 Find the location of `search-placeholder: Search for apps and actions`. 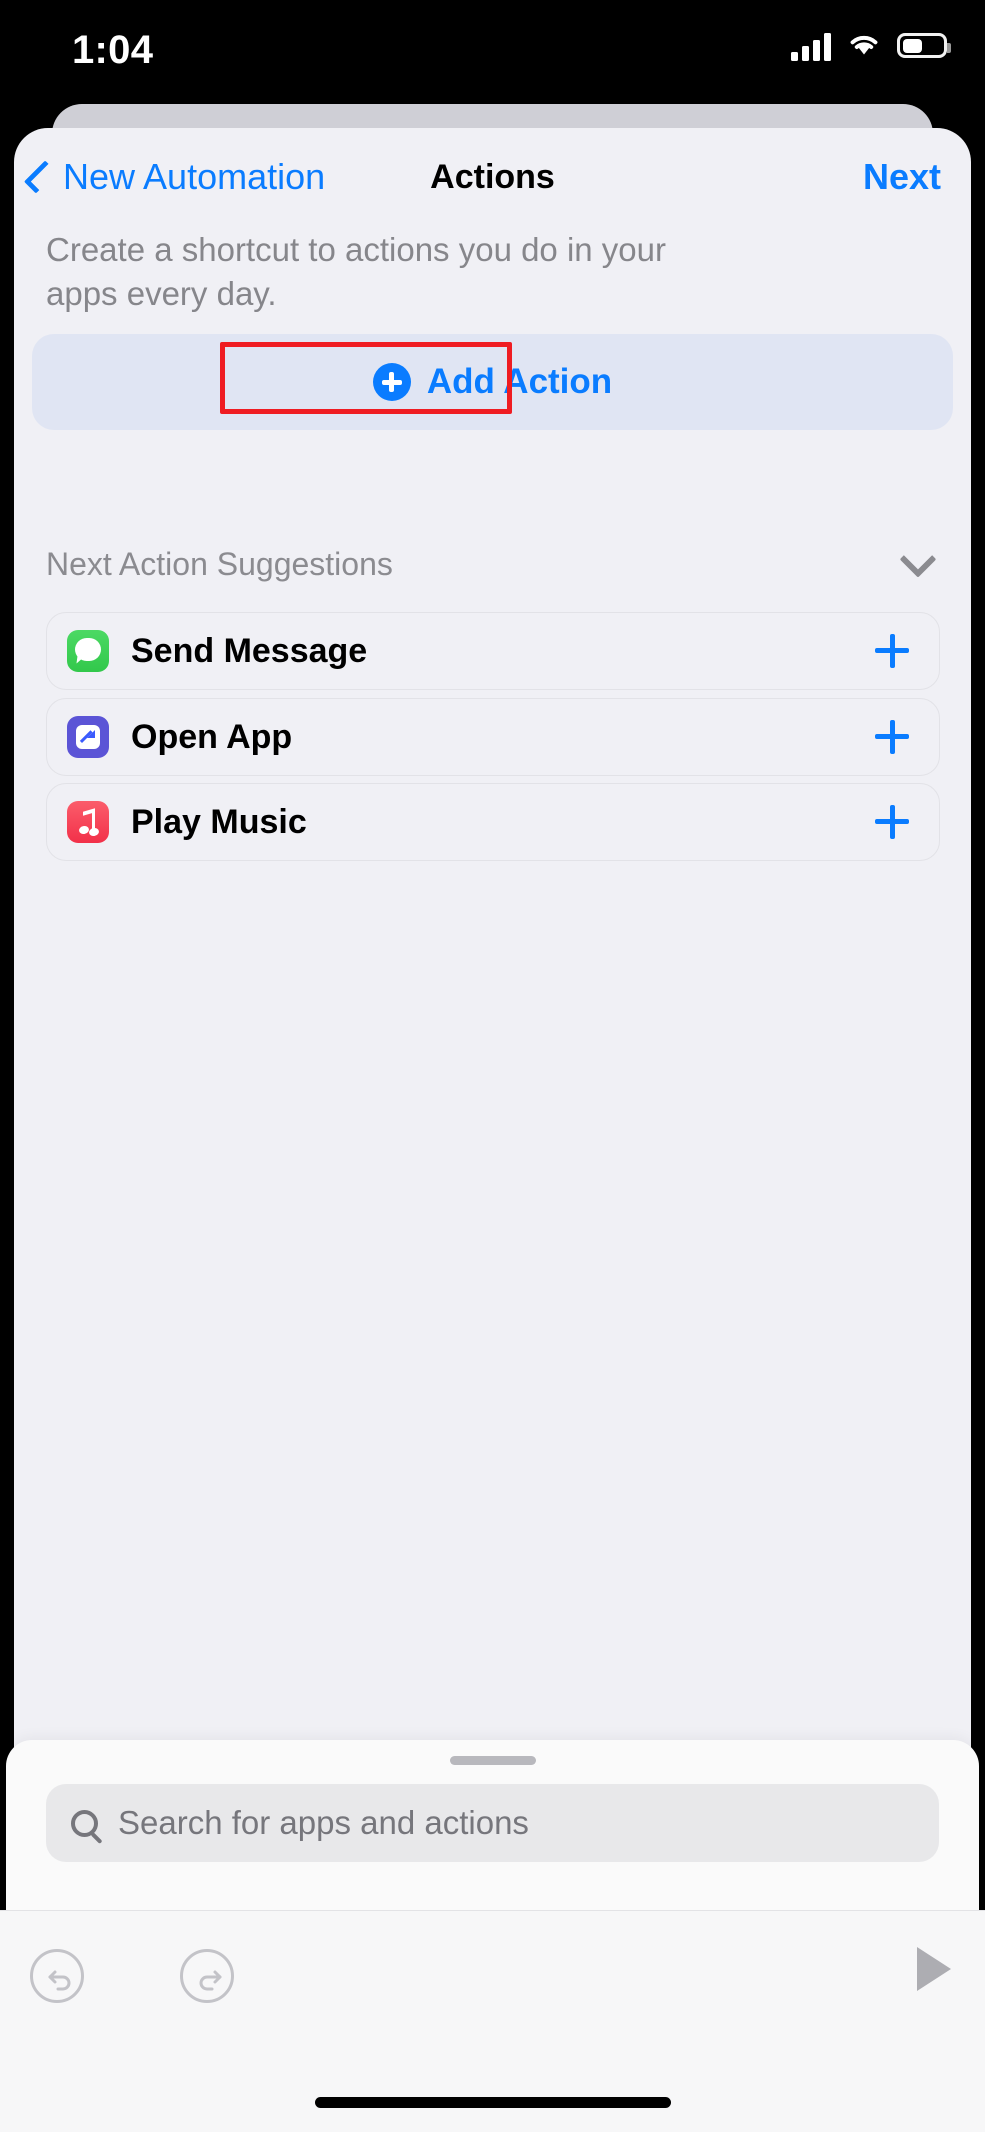

search-placeholder: Search for apps and actions is located at coordinates (323, 1822).